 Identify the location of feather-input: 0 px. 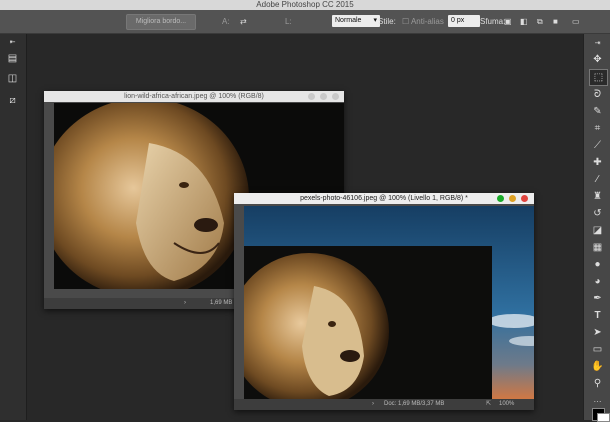
(464, 21).